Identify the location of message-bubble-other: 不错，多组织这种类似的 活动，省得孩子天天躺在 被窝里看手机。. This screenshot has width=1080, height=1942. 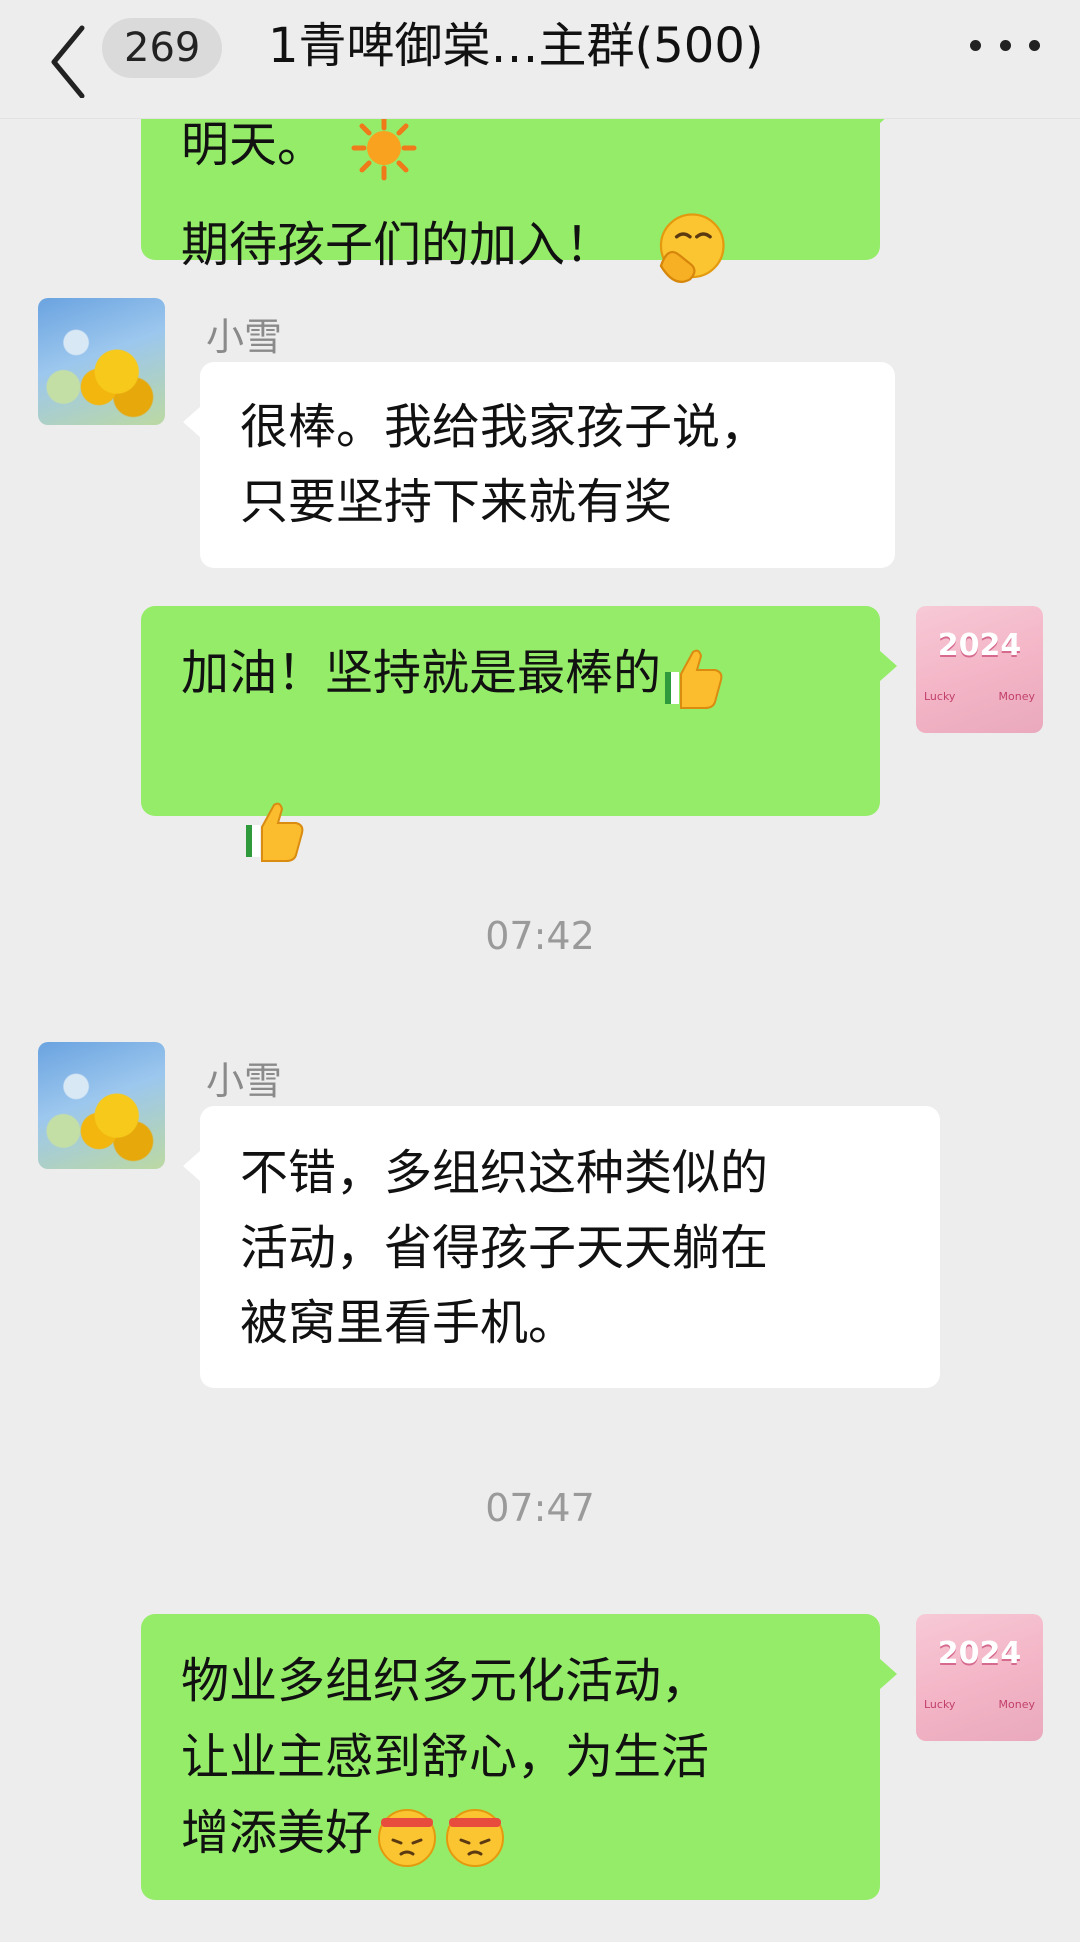
(561, 1247).